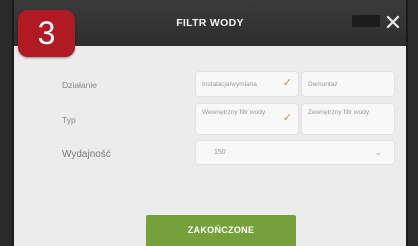 This screenshot has height=246, width=418. I want to click on step-number-badge: 3, so click(46, 33).